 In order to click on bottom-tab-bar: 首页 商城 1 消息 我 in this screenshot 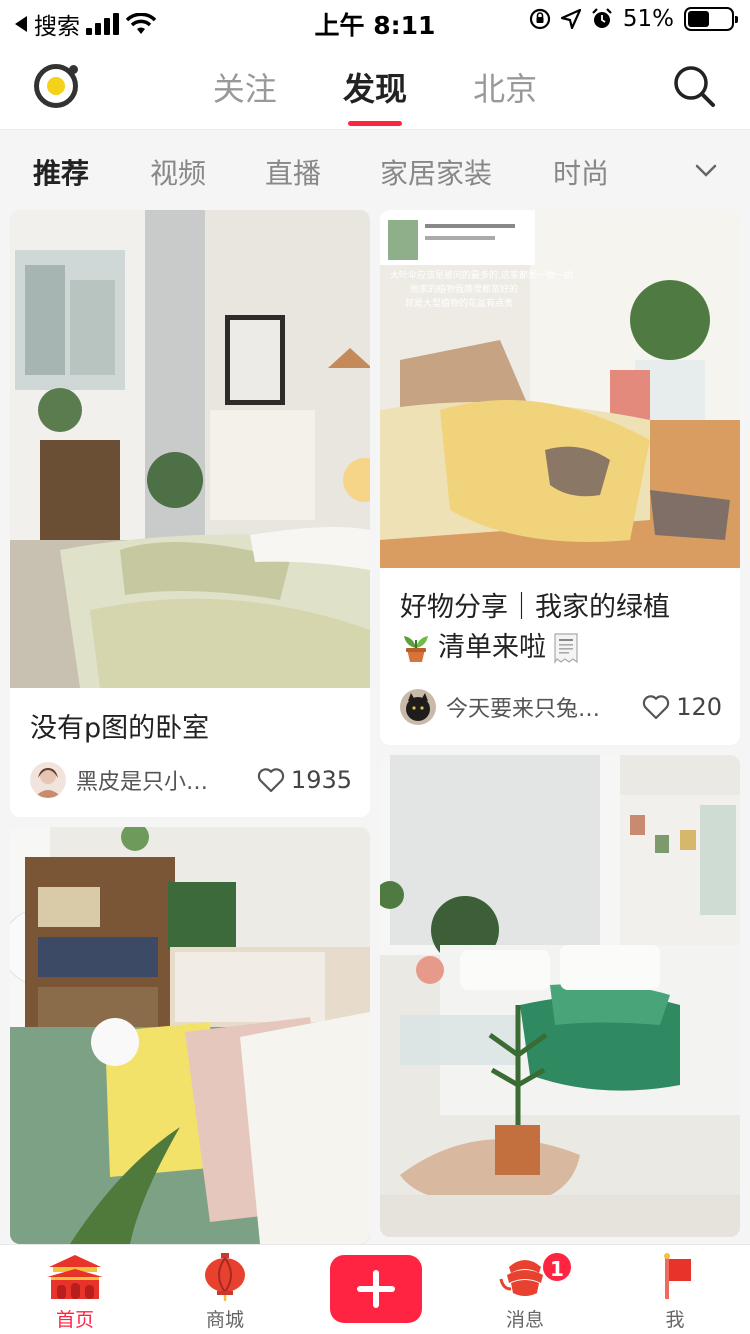, I will do `click(375, 1289)`.